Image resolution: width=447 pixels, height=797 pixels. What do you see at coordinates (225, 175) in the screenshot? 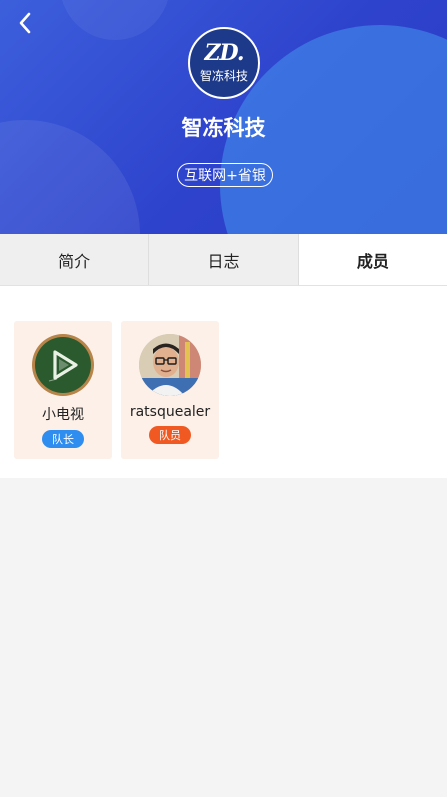
I see `team-category-tag: 互联网+省银` at bounding box center [225, 175].